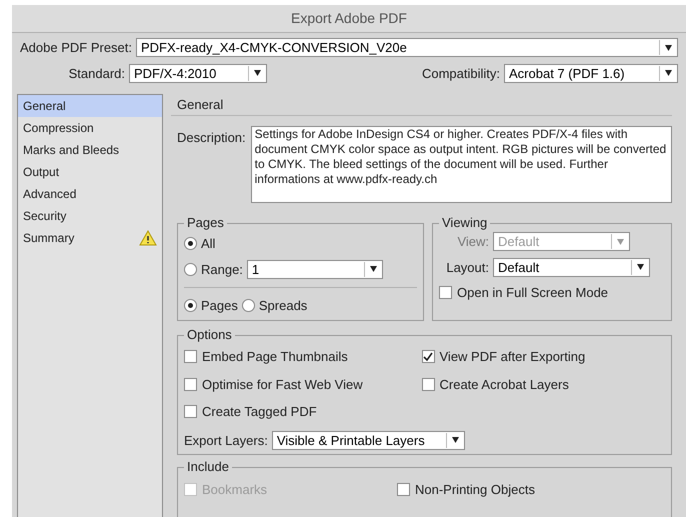 Image resolution: width=686 pixels, height=517 pixels. What do you see at coordinates (464, 223) in the screenshot?
I see `group-title: Viewing` at bounding box center [464, 223].